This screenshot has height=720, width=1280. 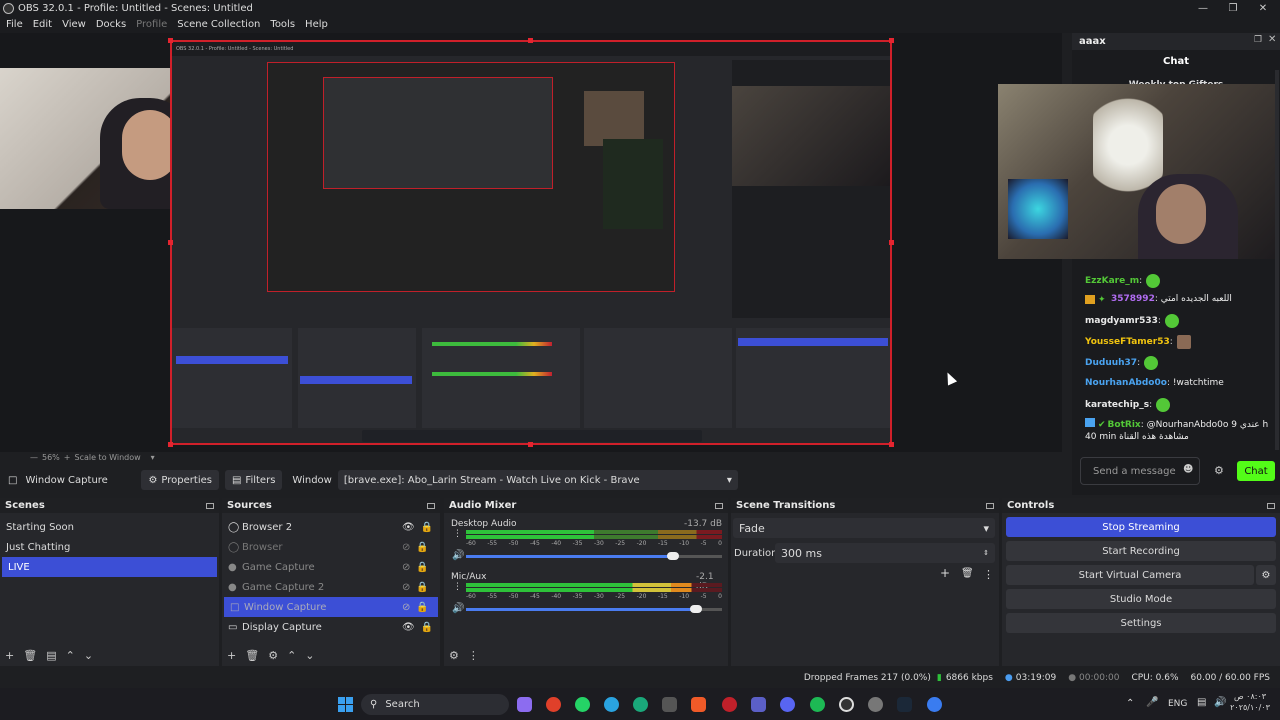 What do you see at coordinates (758, 704) in the screenshot?
I see `teams-icon` at bounding box center [758, 704].